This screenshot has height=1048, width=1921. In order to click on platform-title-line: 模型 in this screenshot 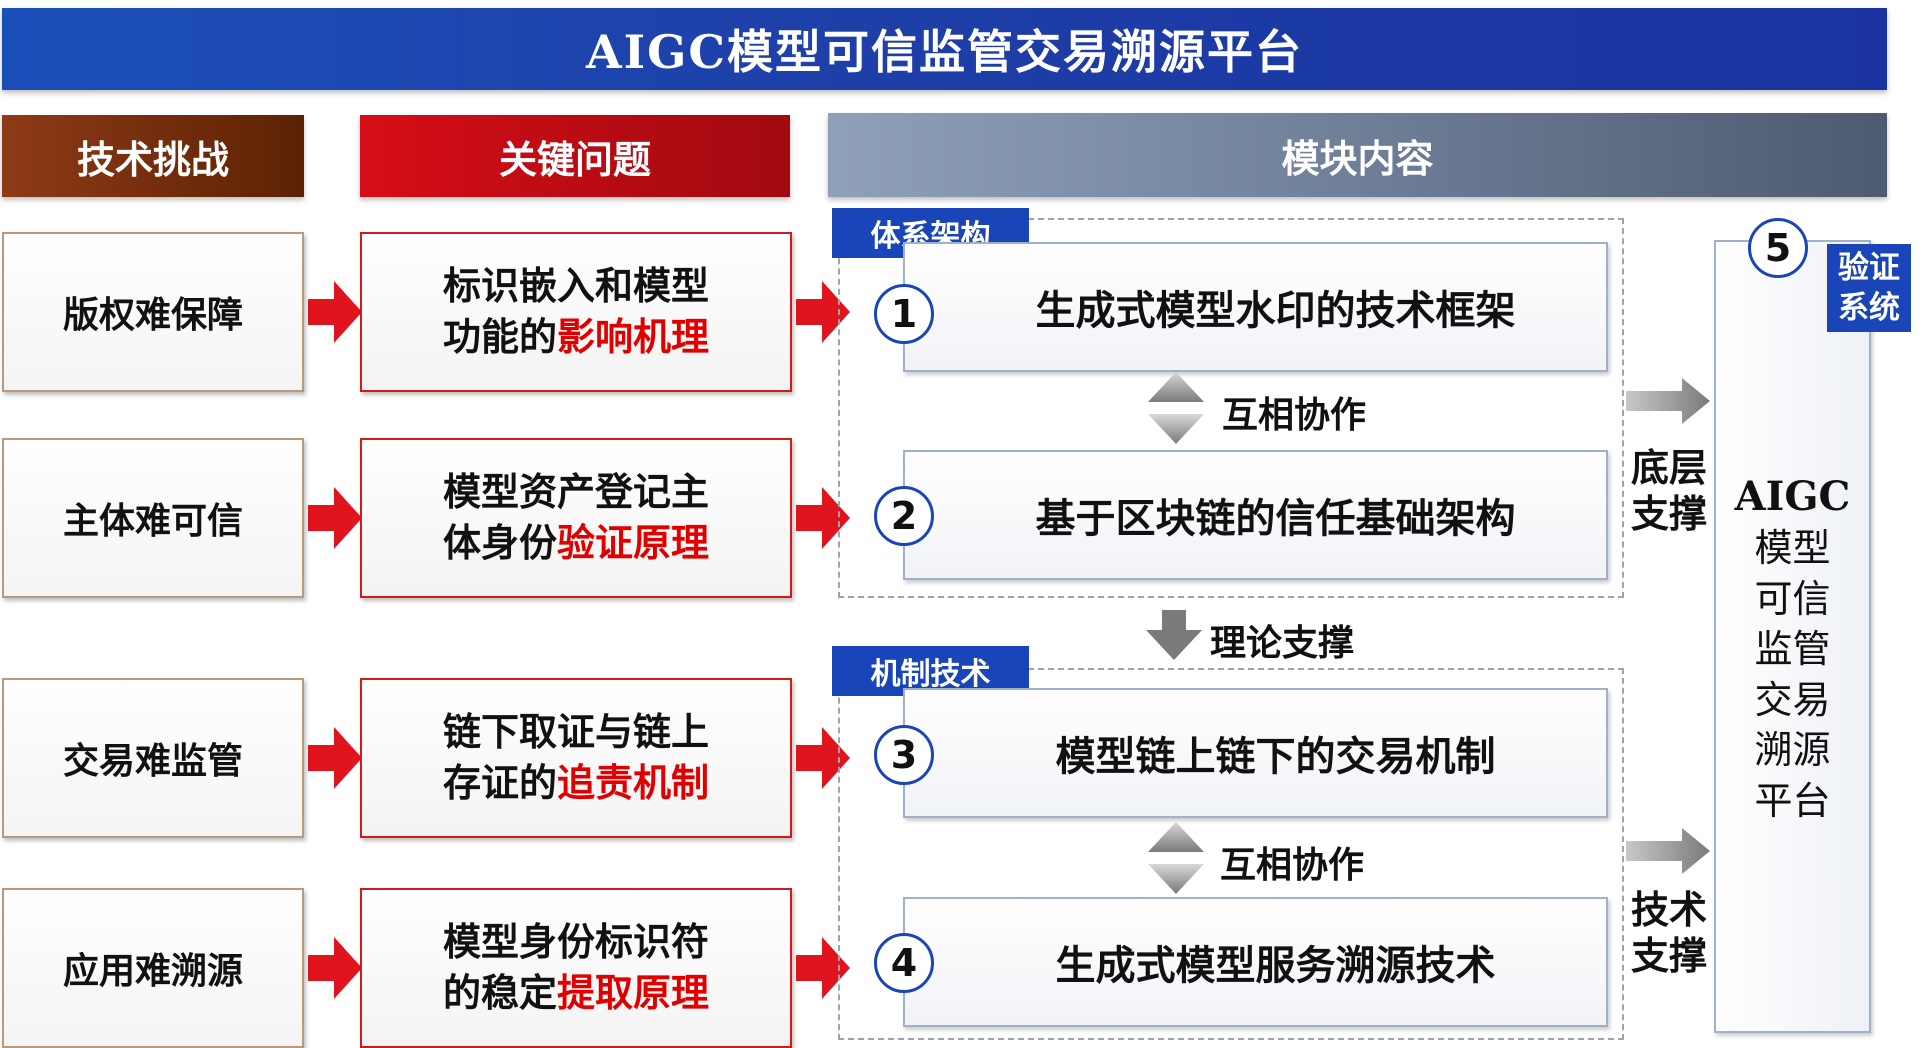, I will do `click(1792, 548)`.